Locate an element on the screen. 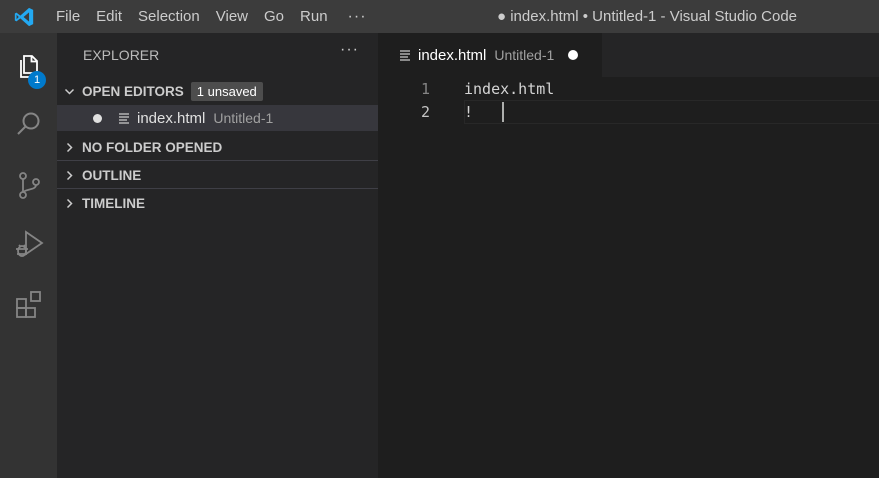 The image size is (879, 478). search-icon is located at coordinates (28, 124).